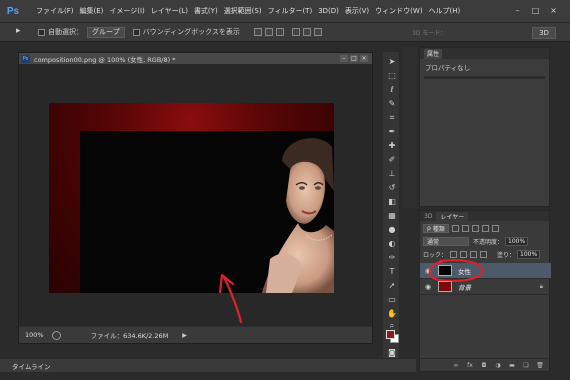 This screenshot has height=380, width=570. What do you see at coordinates (392, 159) in the screenshot?
I see `brush-tool-icon: ✐` at bounding box center [392, 159].